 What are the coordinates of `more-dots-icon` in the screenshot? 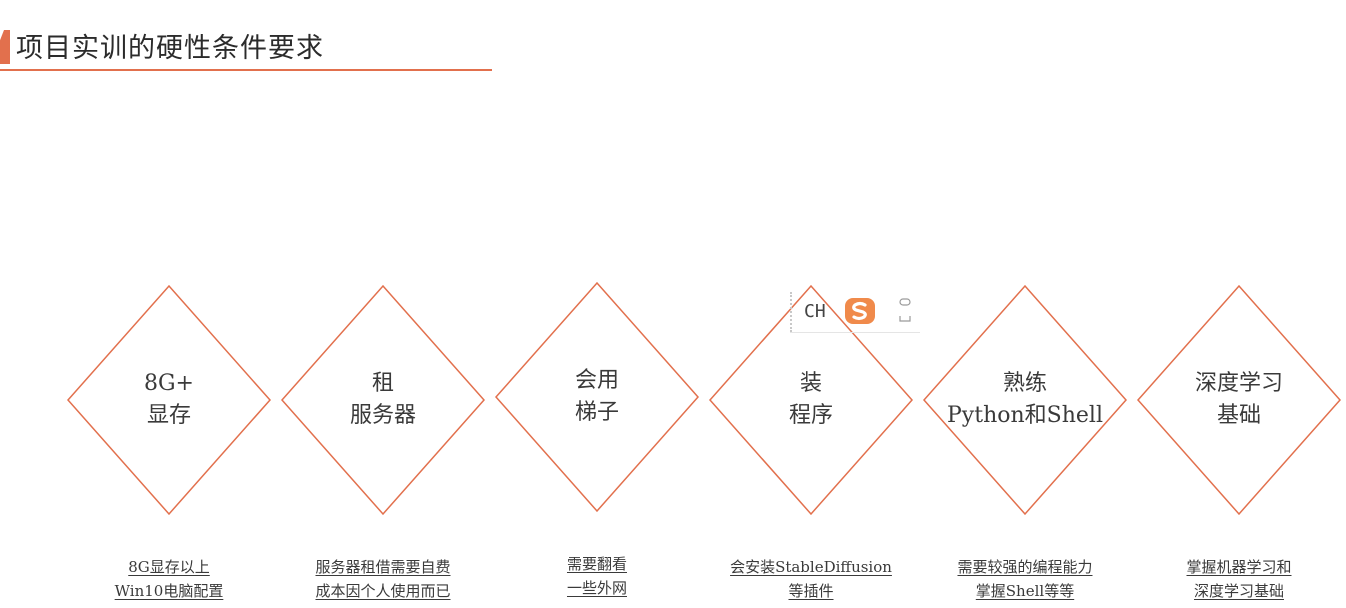 It's located at (905, 311).